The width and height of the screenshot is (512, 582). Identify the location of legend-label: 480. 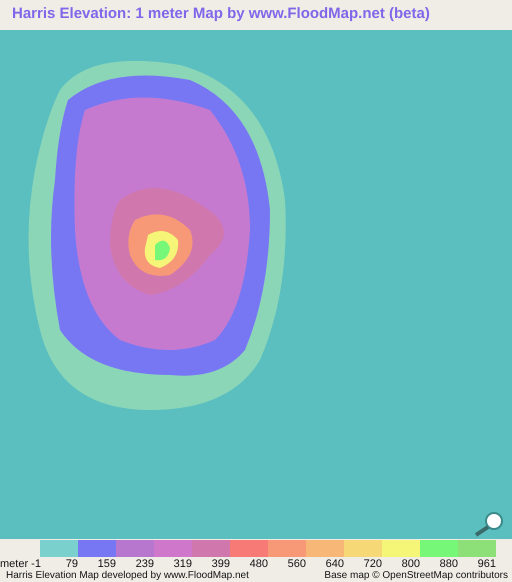
(258, 564).